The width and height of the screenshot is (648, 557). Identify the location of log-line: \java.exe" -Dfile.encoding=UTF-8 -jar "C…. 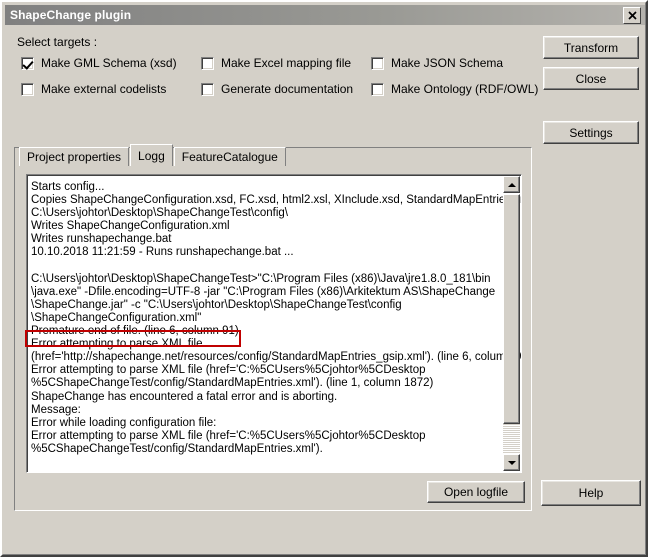
(263, 291).